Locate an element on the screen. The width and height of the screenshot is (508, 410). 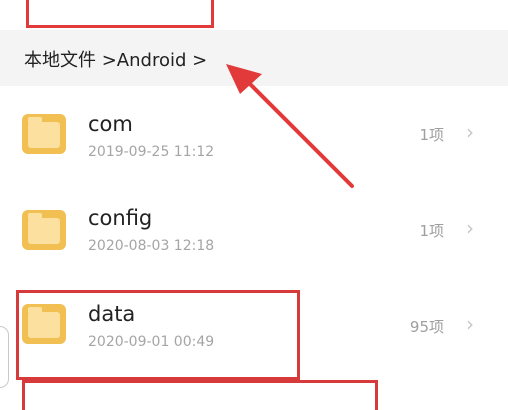
folder-date: 2019-09-25 11:12 is located at coordinates (151, 152).